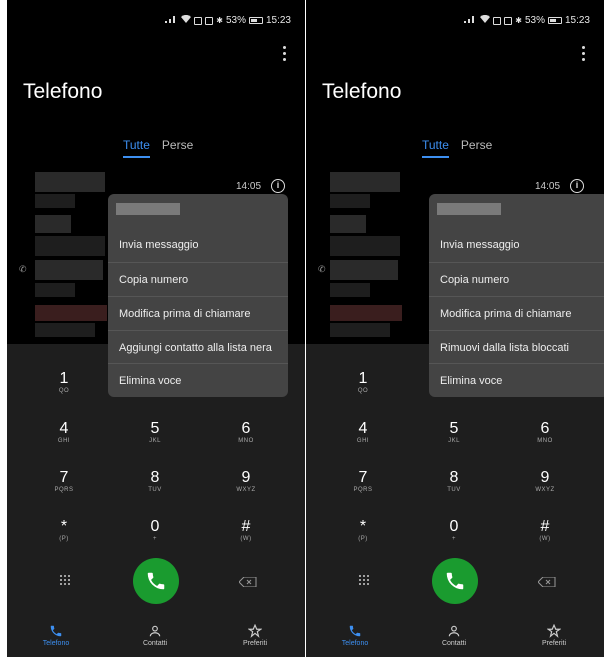 The width and height of the screenshot is (610, 657). Describe the element at coordinates (455, 22) in the screenshot. I see `status-bar: ✱ 53% 15:23` at that location.